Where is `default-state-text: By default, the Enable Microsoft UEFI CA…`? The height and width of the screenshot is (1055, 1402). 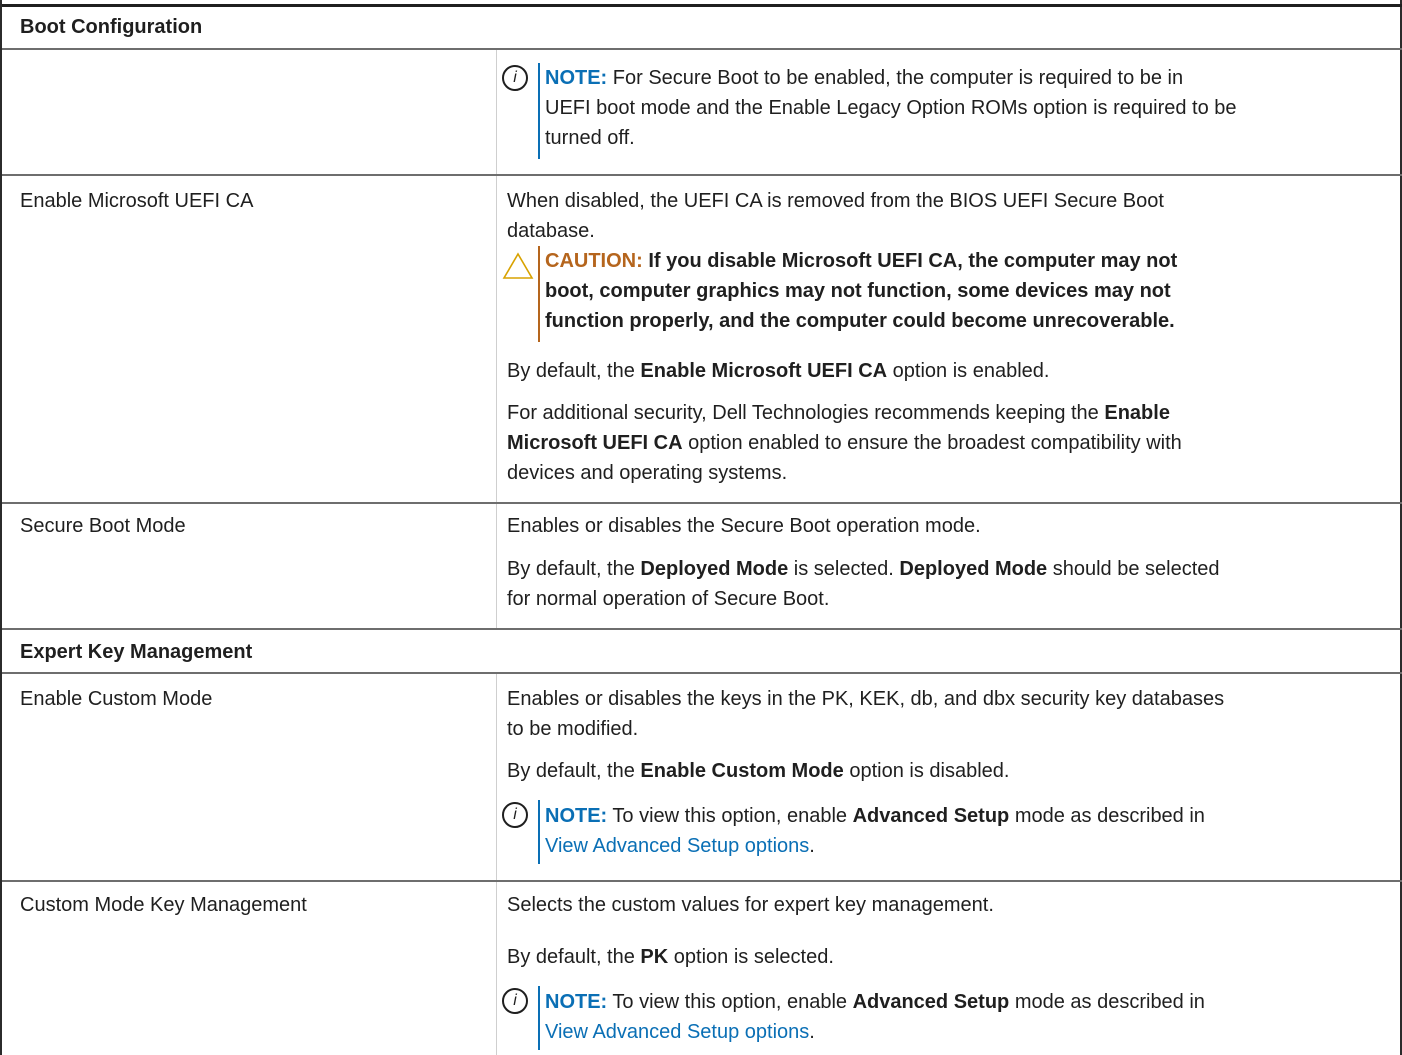
default-state-text: By default, the Enable Microsoft UEFI CA… is located at coordinates (778, 371).